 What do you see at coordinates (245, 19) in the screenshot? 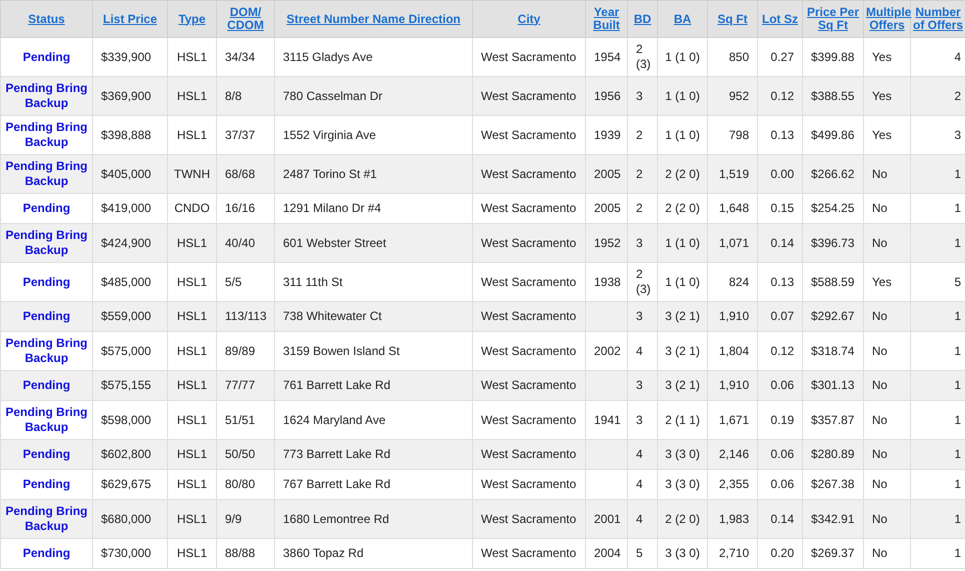
I see `column-header: DOM/ CDOM` at bounding box center [245, 19].